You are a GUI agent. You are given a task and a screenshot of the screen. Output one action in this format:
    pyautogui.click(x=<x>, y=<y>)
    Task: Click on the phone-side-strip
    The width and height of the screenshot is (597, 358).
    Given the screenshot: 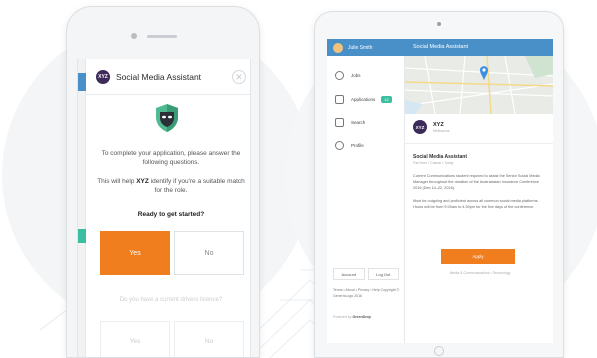 What is the action you would take?
    pyautogui.click(x=82, y=208)
    